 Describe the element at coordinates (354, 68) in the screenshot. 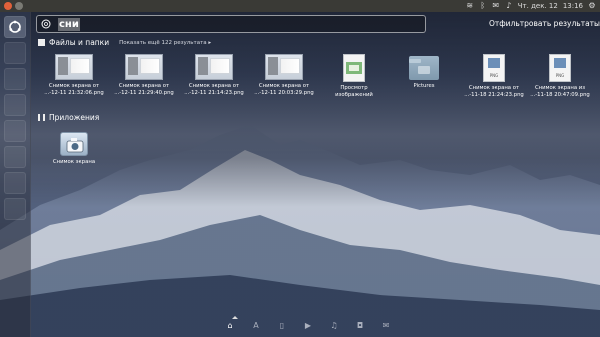

I see `image-viewer-icon` at that location.